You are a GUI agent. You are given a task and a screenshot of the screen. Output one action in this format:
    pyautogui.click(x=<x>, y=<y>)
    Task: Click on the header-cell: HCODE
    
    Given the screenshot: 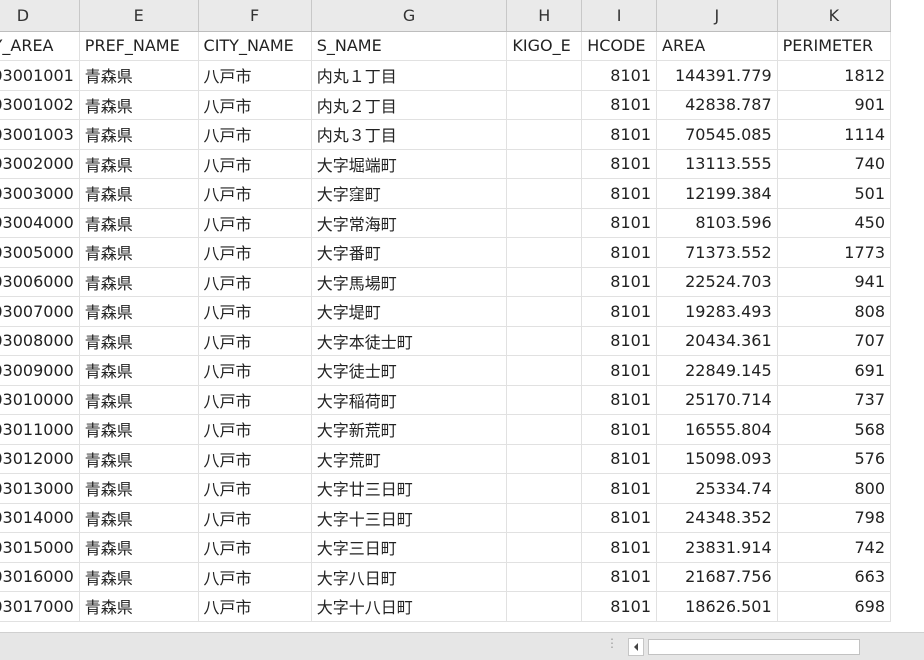 What is the action you would take?
    pyautogui.click(x=619, y=46)
    